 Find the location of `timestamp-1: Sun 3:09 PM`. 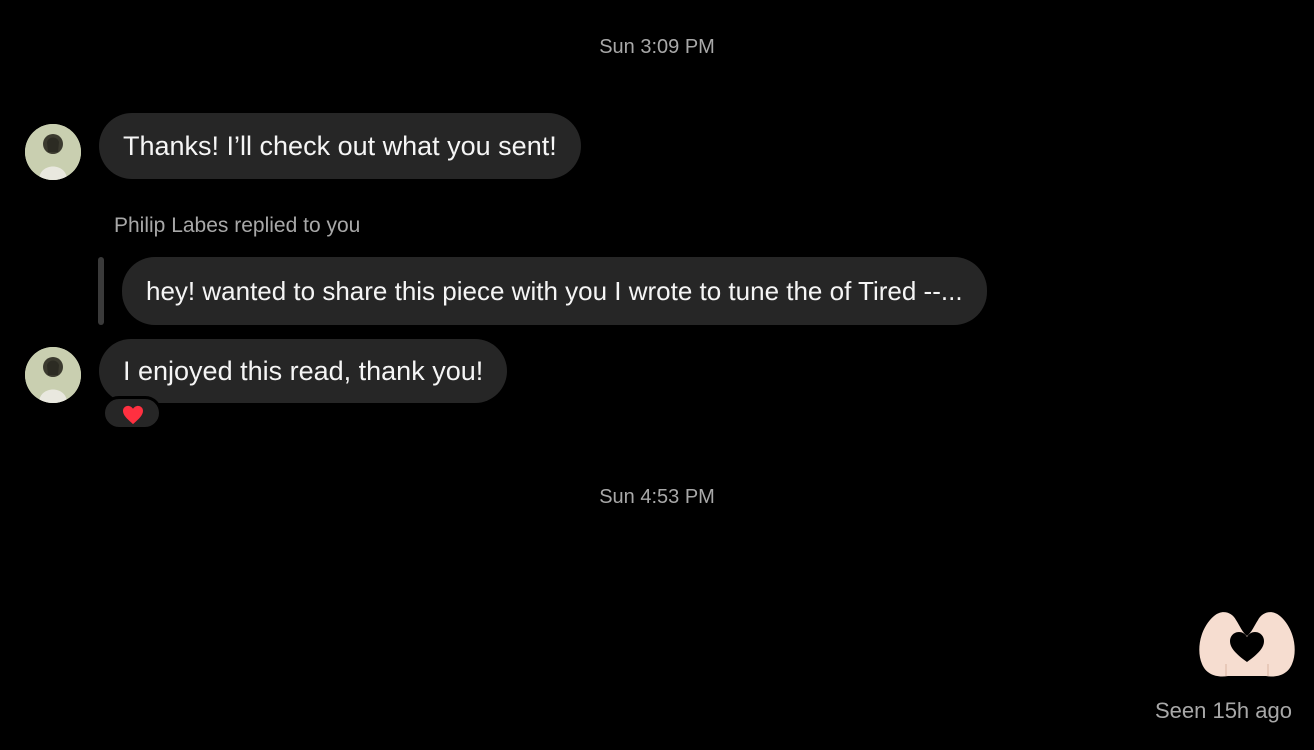

timestamp-1: Sun 3:09 PM is located at coordinates (657, 47).